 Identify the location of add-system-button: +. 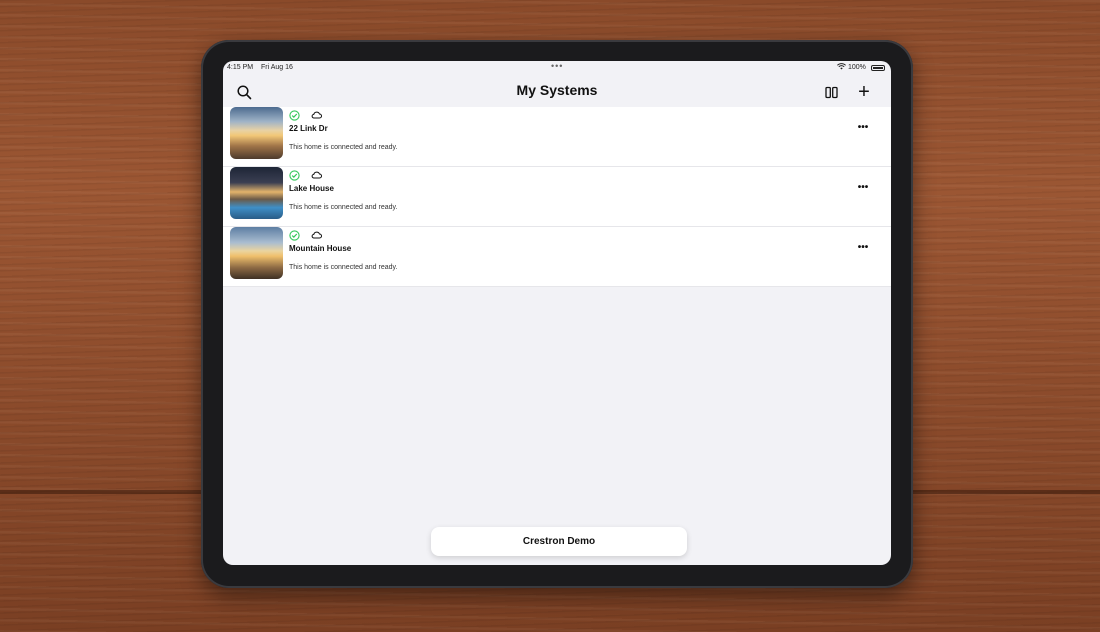
(864, 92).